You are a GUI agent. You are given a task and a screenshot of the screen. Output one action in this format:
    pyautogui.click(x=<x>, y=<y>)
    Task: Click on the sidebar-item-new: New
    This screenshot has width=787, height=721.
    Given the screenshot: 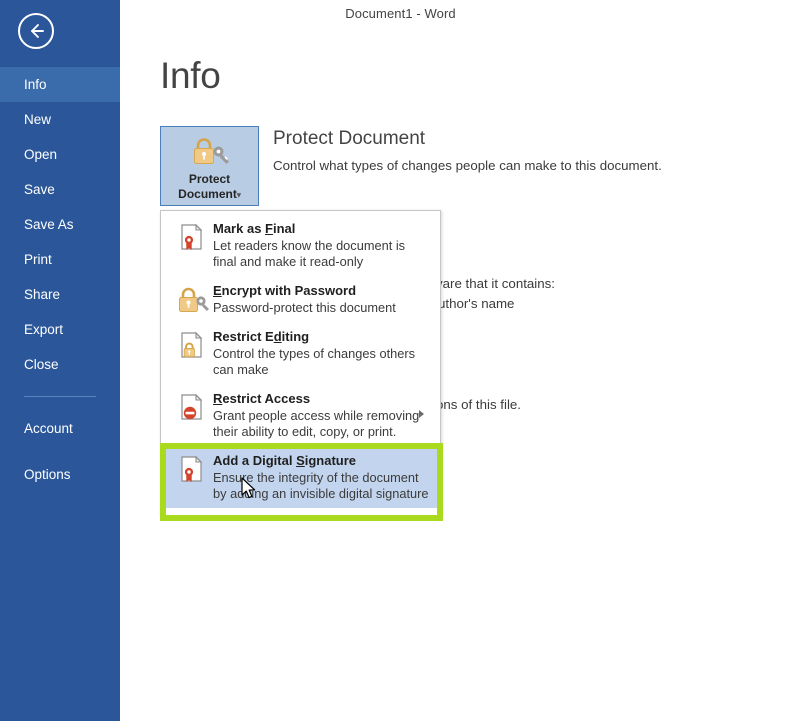 What is the action you would take?
    pyautogui.click(x=60, y=119)
    